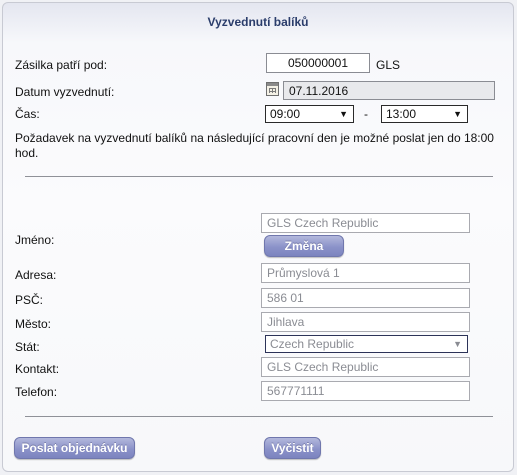 The width and height of the screenshot is (517, 475). Describe the element at coordinates (365, 367) in the screenshot. I see `contact-field: GLS Czech Republic` at that location.